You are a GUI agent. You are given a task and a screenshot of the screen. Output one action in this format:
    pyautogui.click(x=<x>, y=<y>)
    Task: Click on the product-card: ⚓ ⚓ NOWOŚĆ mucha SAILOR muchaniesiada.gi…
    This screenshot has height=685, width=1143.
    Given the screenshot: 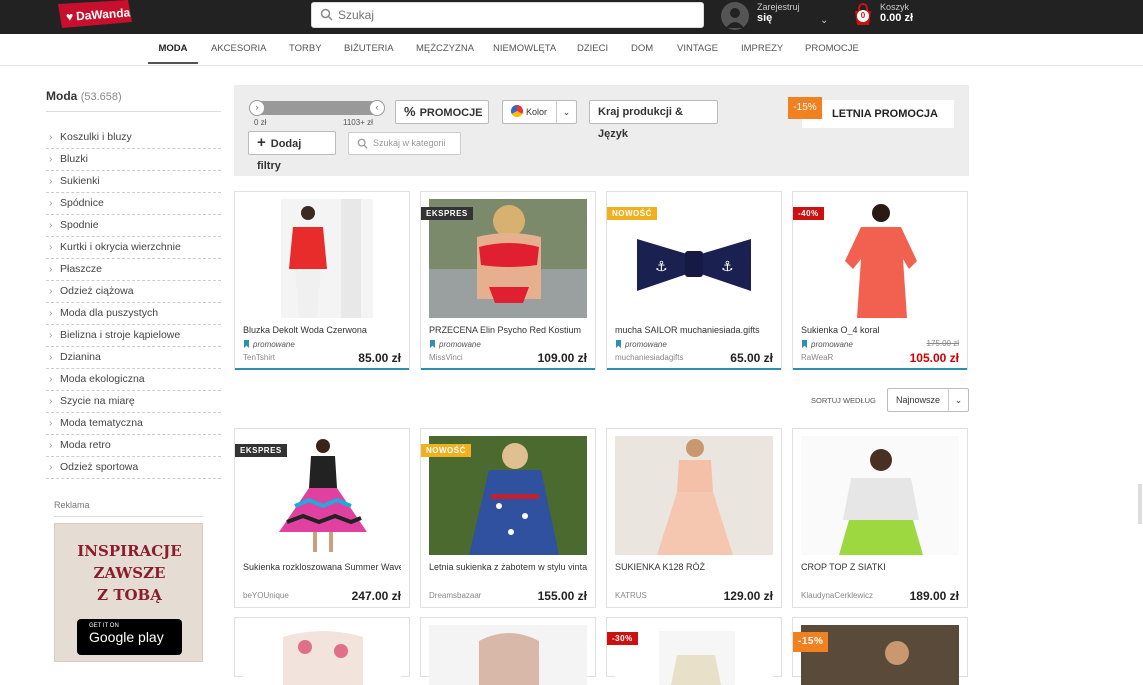 What is the action you would take?
    pyautogui.click(x=694, y=280)
    